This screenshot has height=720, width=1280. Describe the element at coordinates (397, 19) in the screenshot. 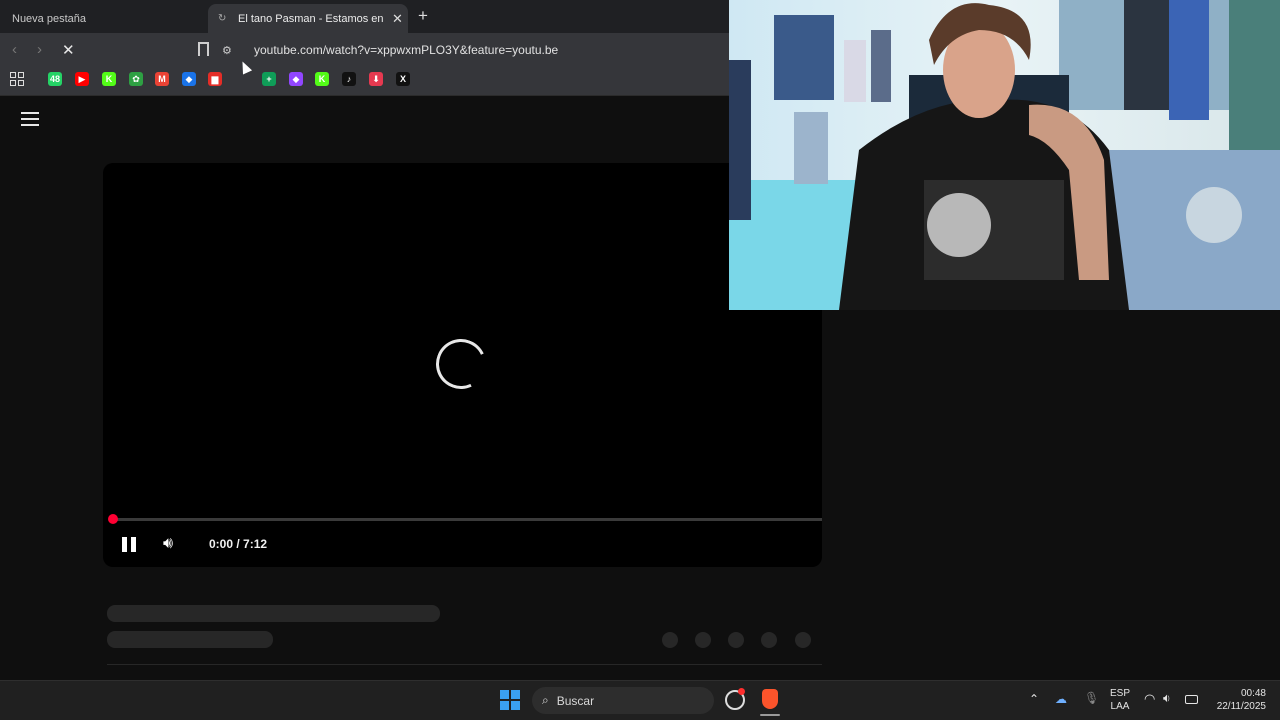

I see `close-tab-icon: ✕` at that location.